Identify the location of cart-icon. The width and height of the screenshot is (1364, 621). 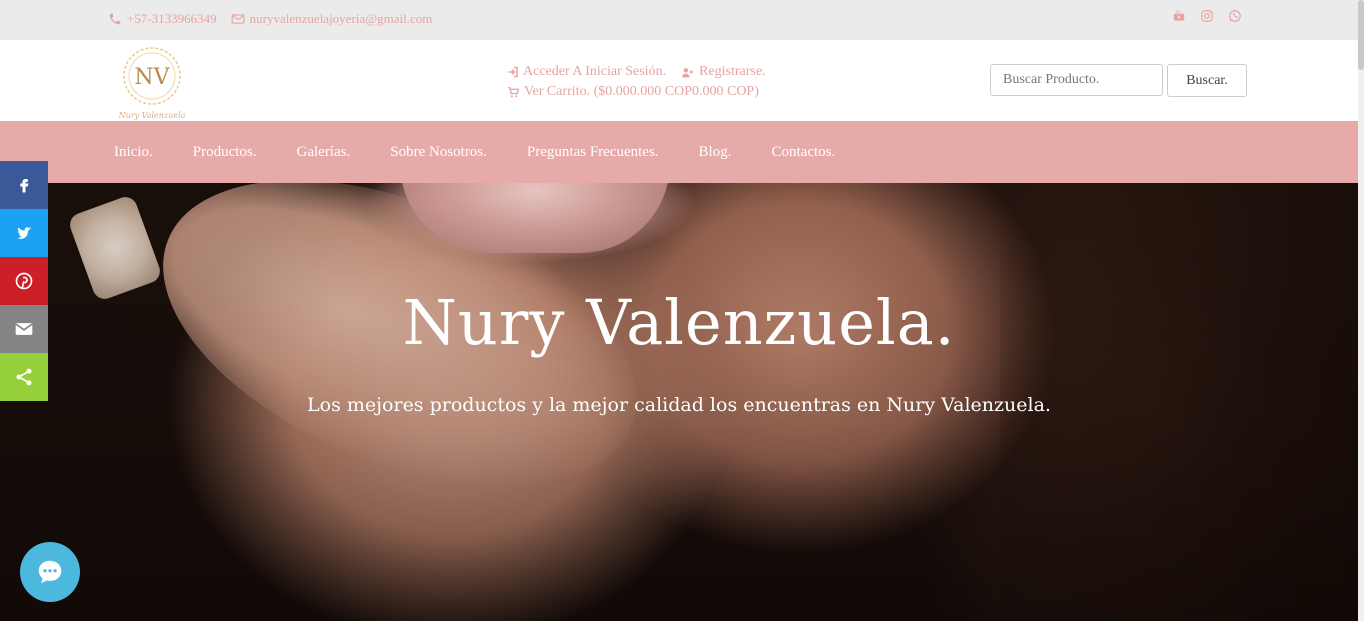
(514, 91).